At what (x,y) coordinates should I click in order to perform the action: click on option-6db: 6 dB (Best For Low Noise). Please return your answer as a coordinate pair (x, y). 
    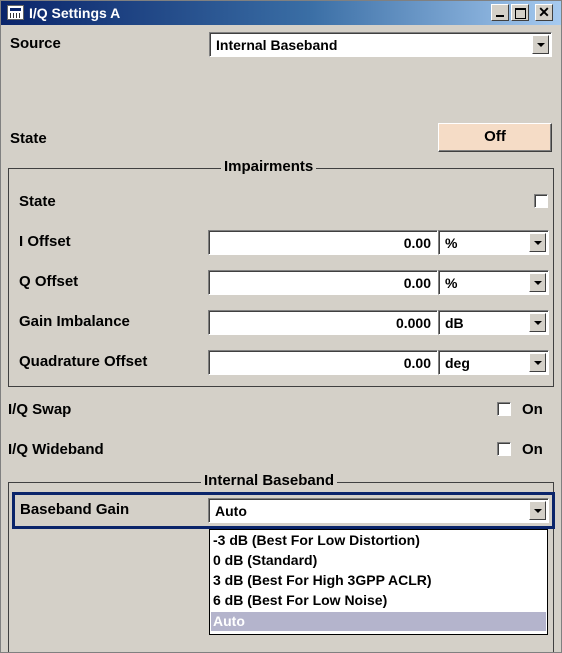
    Looking at the image, I should click on (378, 600).